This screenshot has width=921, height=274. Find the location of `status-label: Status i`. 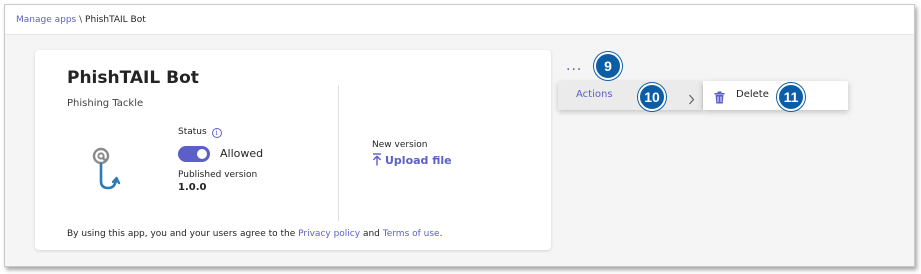

status-label: Status i is located at coordinates (200, 132).